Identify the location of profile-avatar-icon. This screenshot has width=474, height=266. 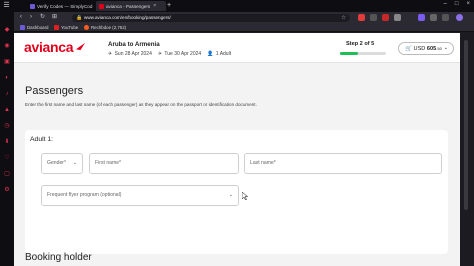
(459, 17).